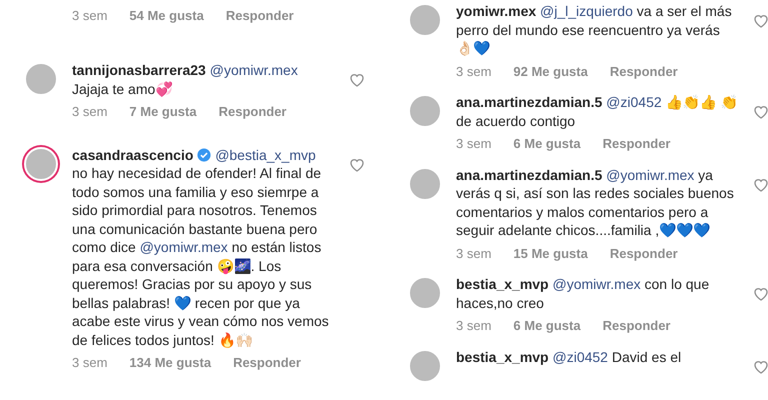 The width and height of the screenshot is (768, 400). I want to click on mention-link: @bestia_x_mvp, so click(265, 154).